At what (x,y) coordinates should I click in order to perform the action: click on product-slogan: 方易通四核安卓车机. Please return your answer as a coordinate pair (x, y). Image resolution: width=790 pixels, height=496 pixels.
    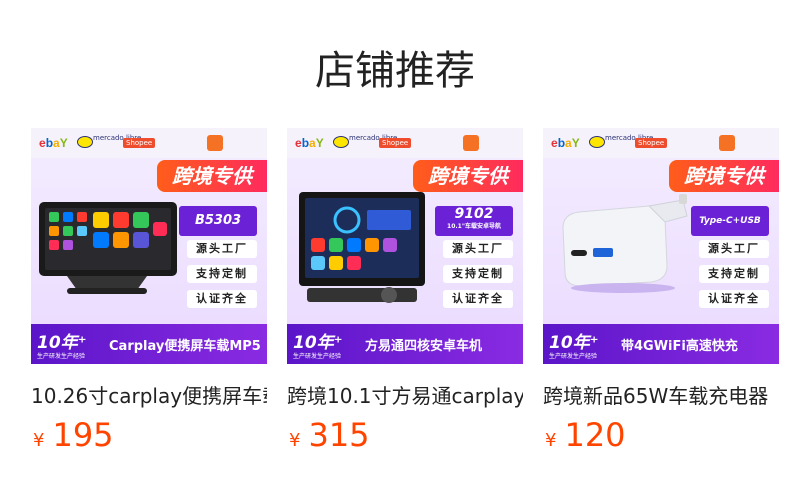
    Looking at the image, I should click on (424, 346).